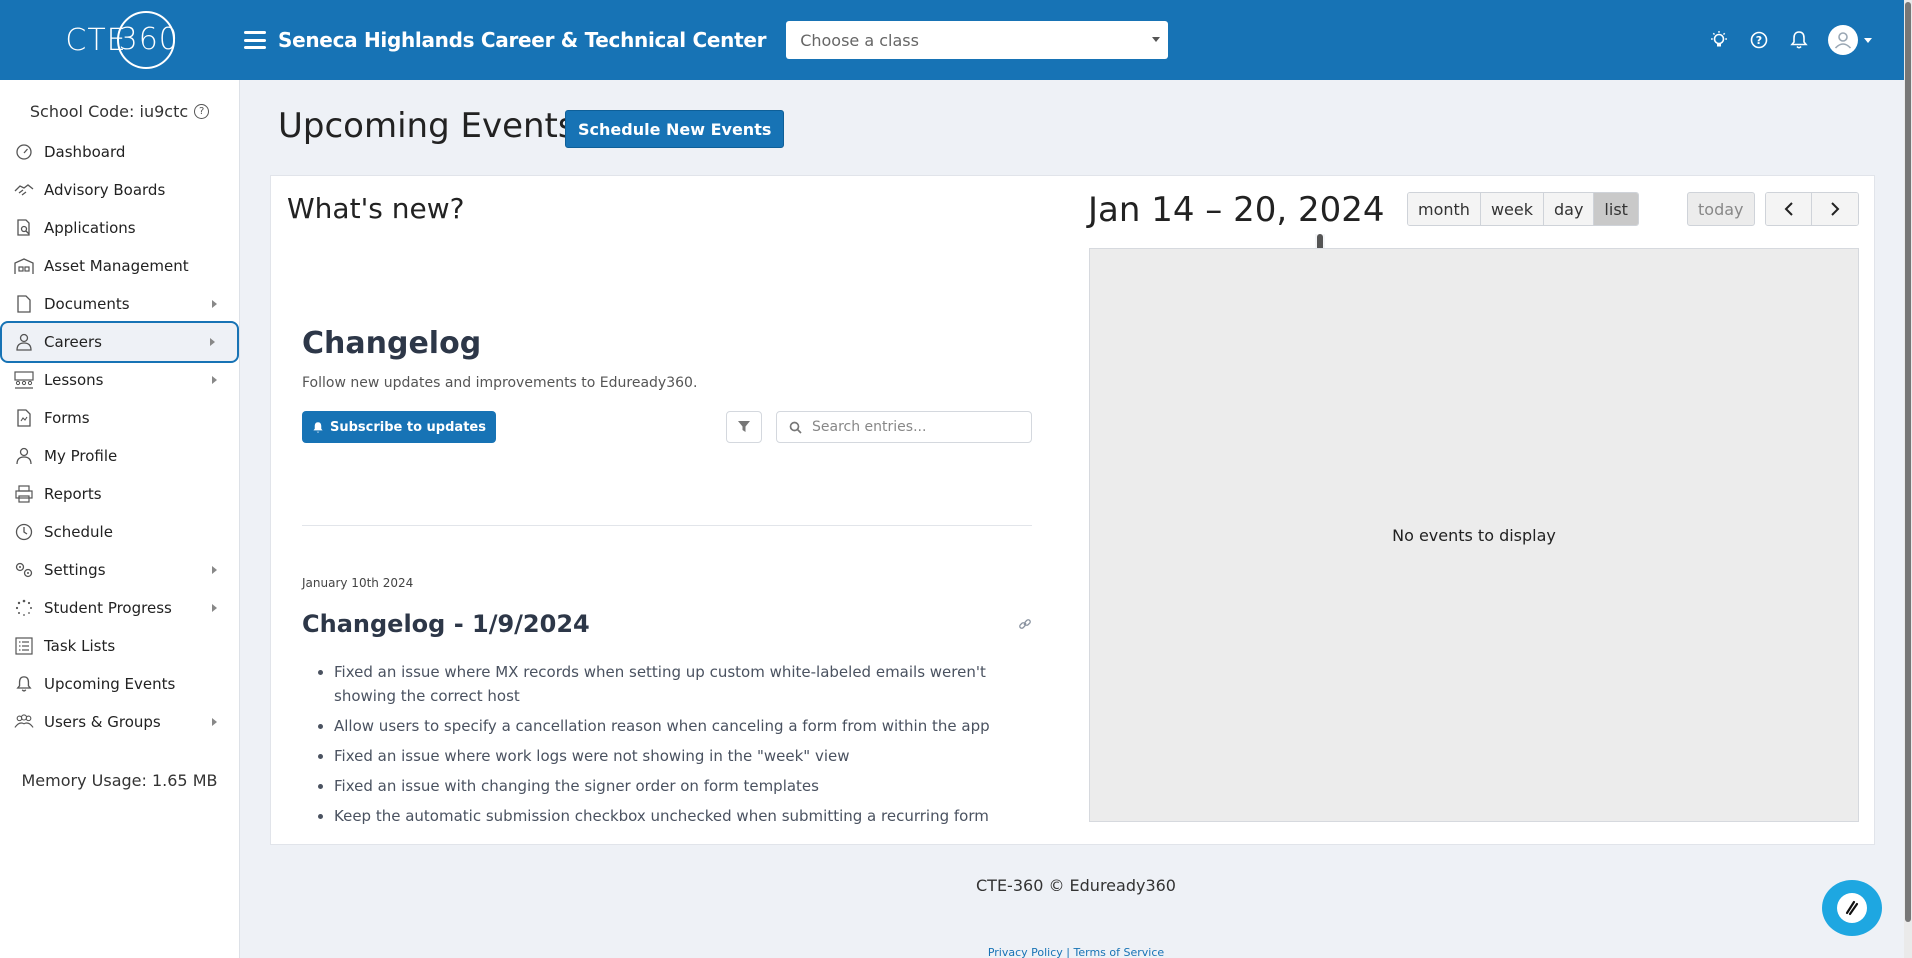  I want to click on schedule-new-events-button: Schedule New Events, so click(675, 129).